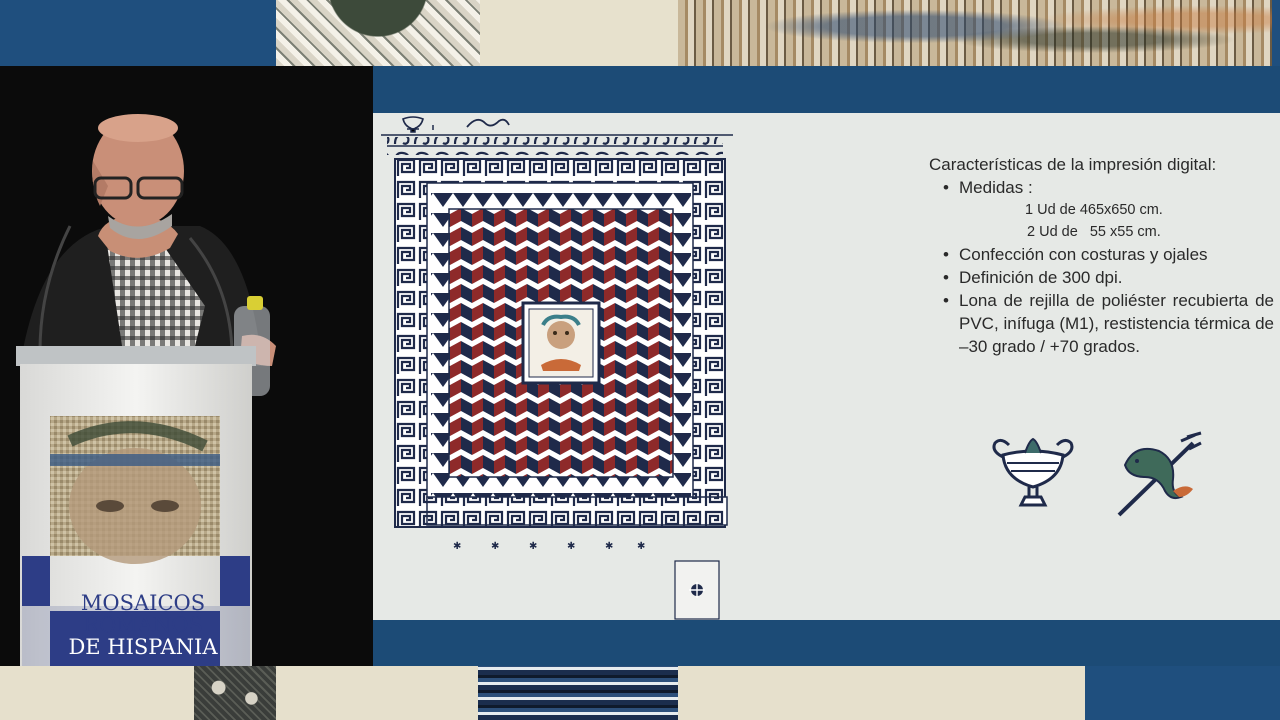 This screenshot has width=1280, height=720. Describe the element at coordinates (1182, 693) in the screenshot. I see `bottom-blue-tile` at that location.